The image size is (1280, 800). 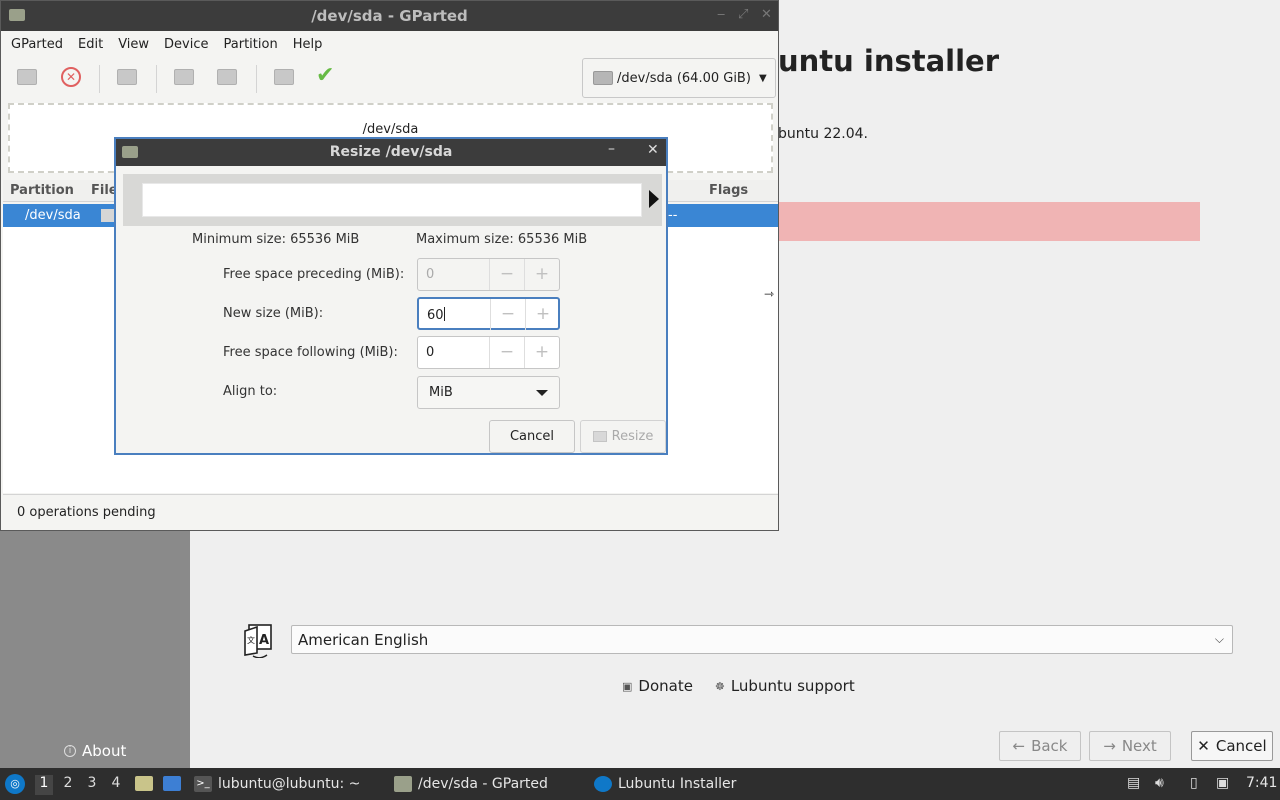 I want to click on start-menu-icon: ◎, so click(x=15, y=784).